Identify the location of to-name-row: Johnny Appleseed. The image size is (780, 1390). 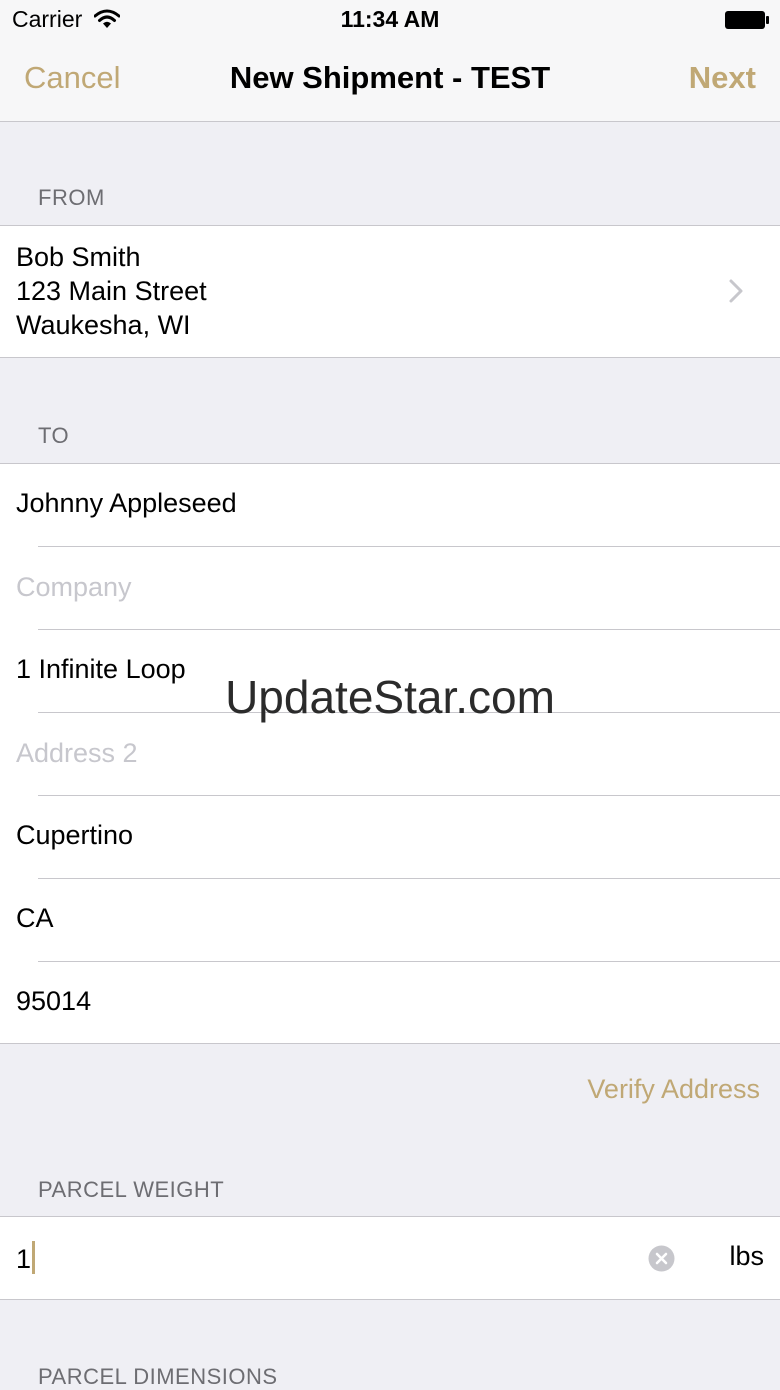
(390, 505).